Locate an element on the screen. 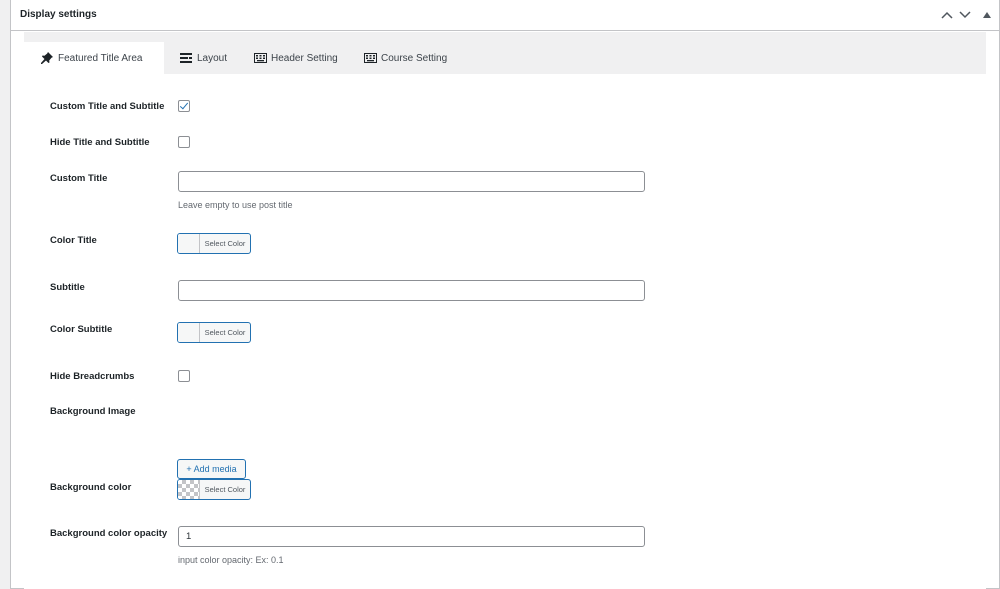  color-title-picker: Select Color is located at coordinates (214, 243).